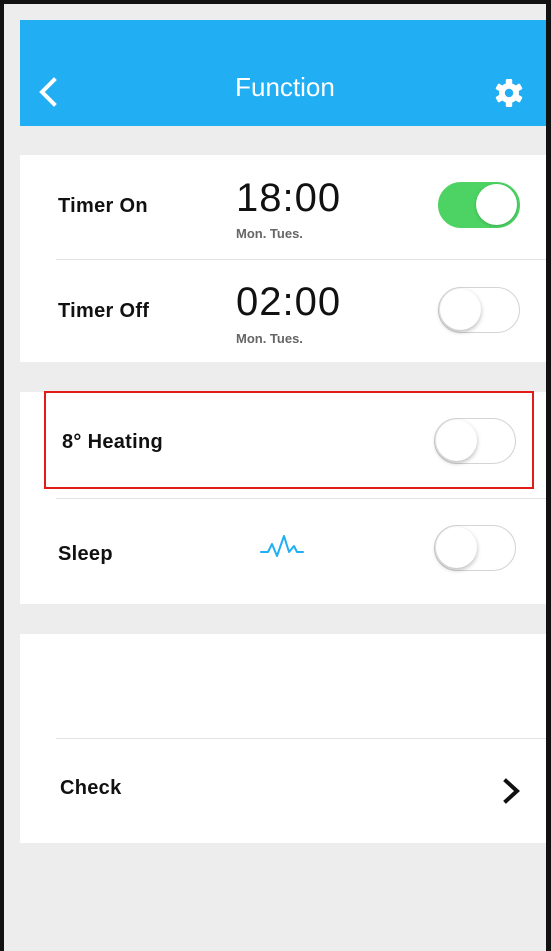 The image size is (551, 951). What do you see at coordinates (269, 233) in the screenshot?
I see `timer-on-days: Mon. Tues.` at bounding box center [269, 233].